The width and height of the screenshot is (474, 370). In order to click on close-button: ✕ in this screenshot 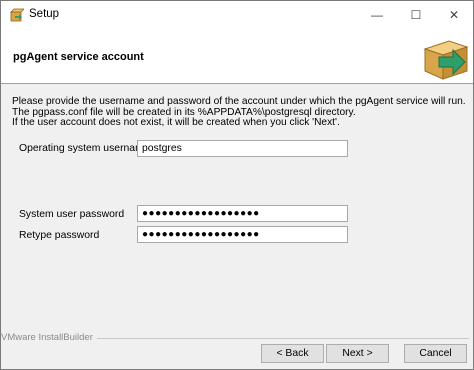, I will do `click(454, 15)`.